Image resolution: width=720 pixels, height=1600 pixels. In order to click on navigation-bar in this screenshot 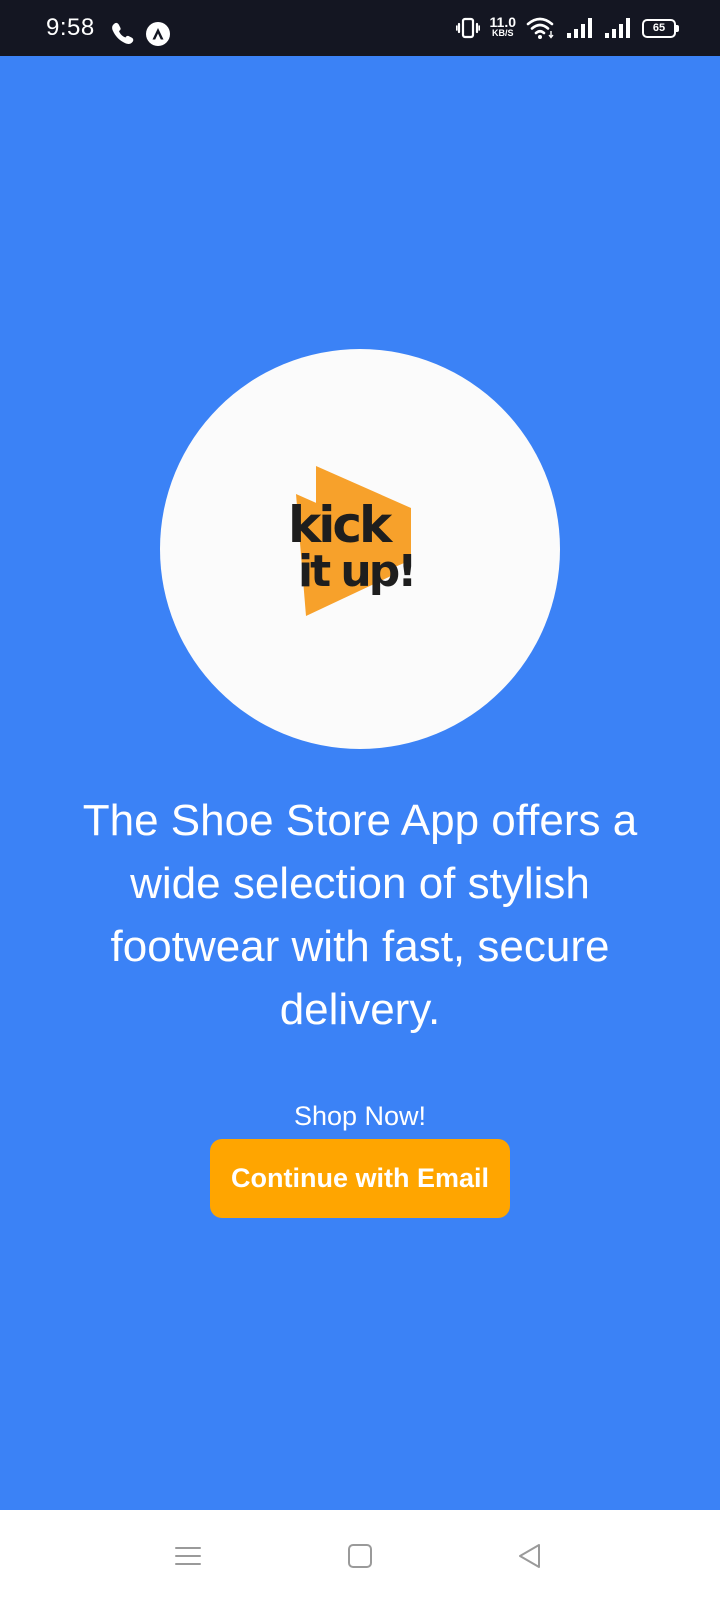, I will do `click(360, 1555)`.